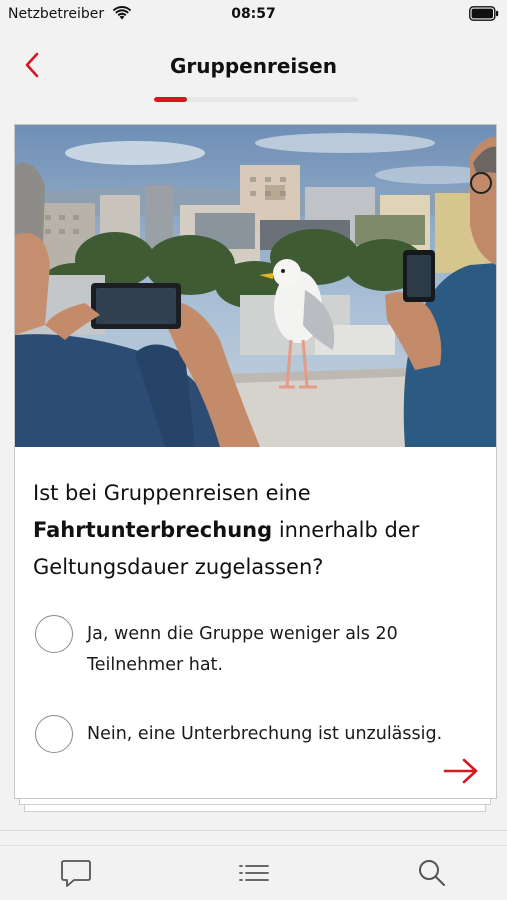 The height and width of the screenshot is (900, 507). I want to click on answer-option-2: Nein, eine Unterbrechung ist unzulässig., so click(258, 735).